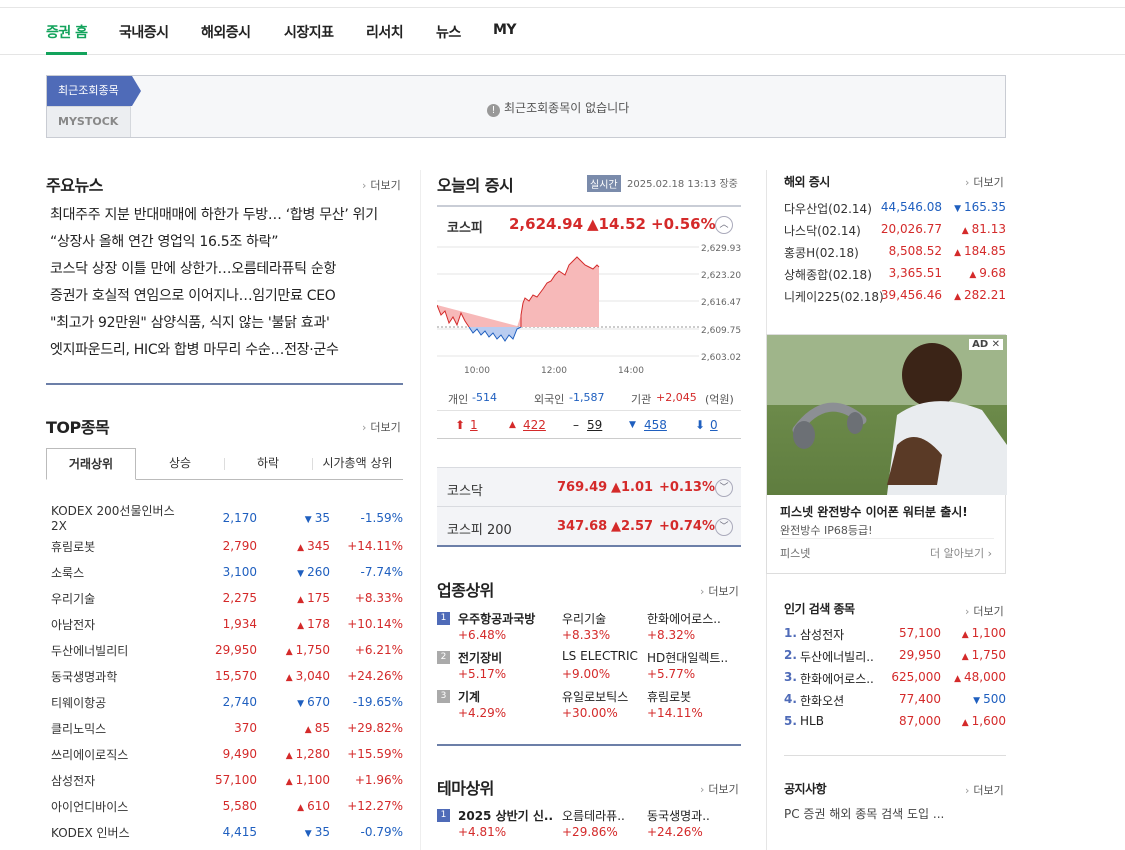 This screenshot has height=850, width=1125. What do you see at coordinates (895, 635) in the screenshot?
I see `popular-row: 1. 삼성전자 57,100 ▲ 1,100` at bounding box center [895, 635].